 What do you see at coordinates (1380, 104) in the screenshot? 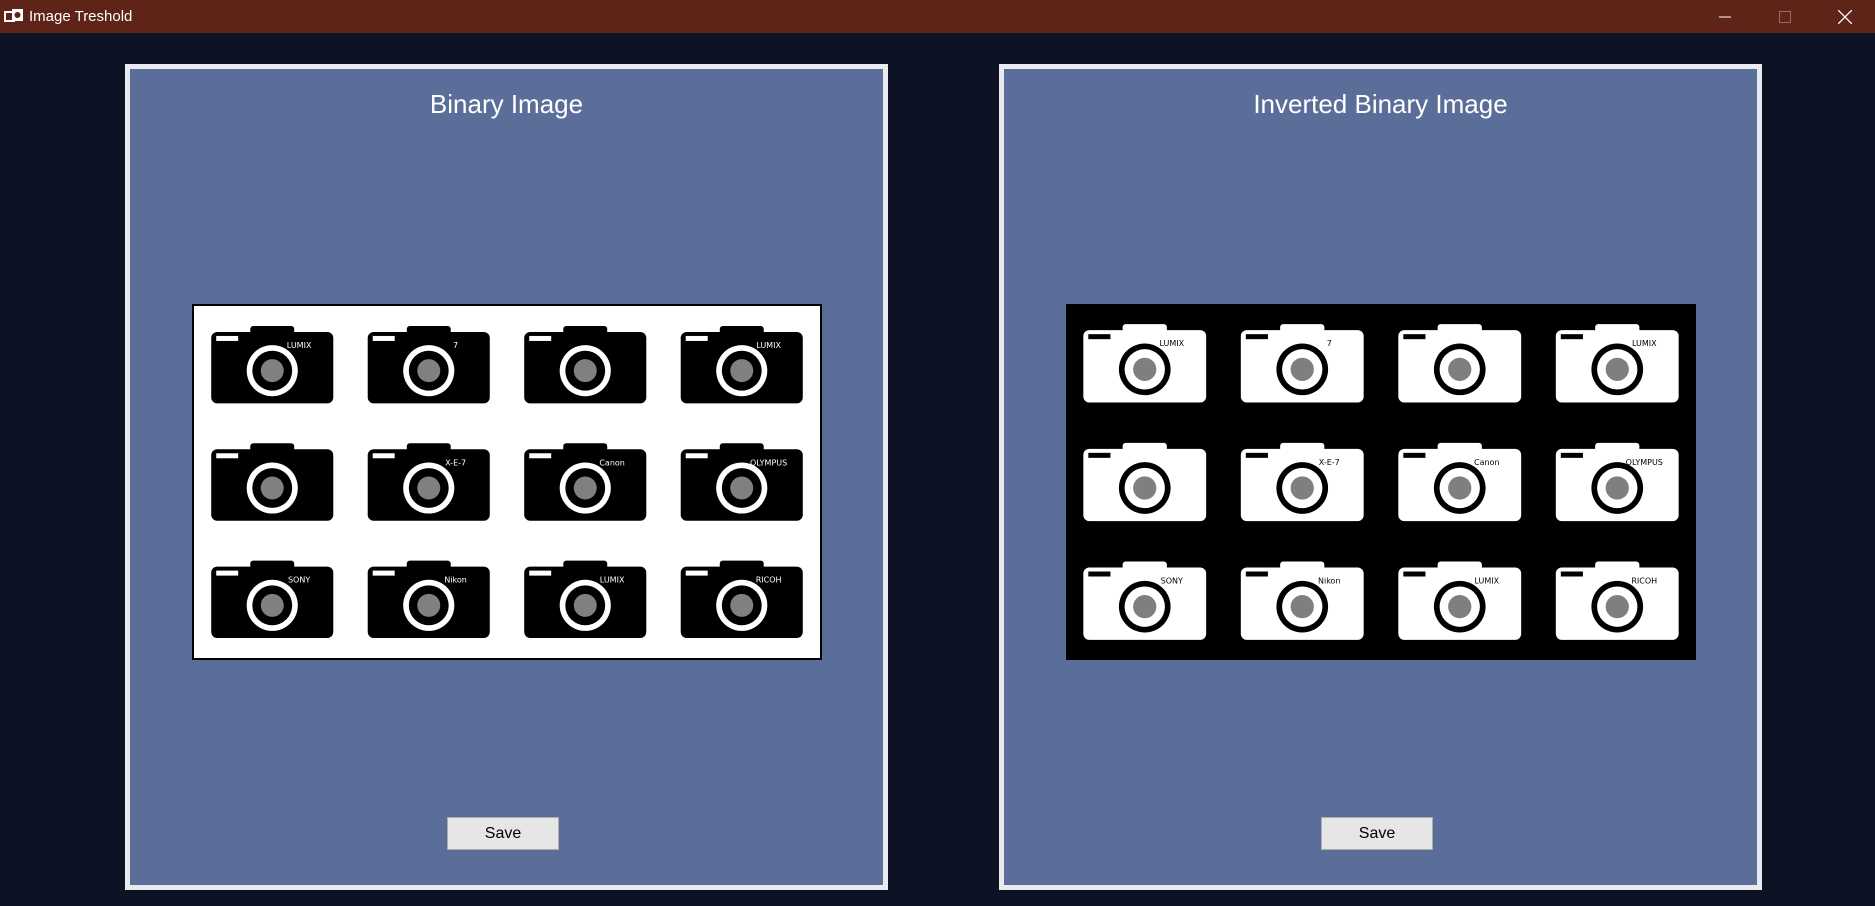
I see `inverted-binary-image-title: Inverted Binary Image` at bounding box center [1380, 104].